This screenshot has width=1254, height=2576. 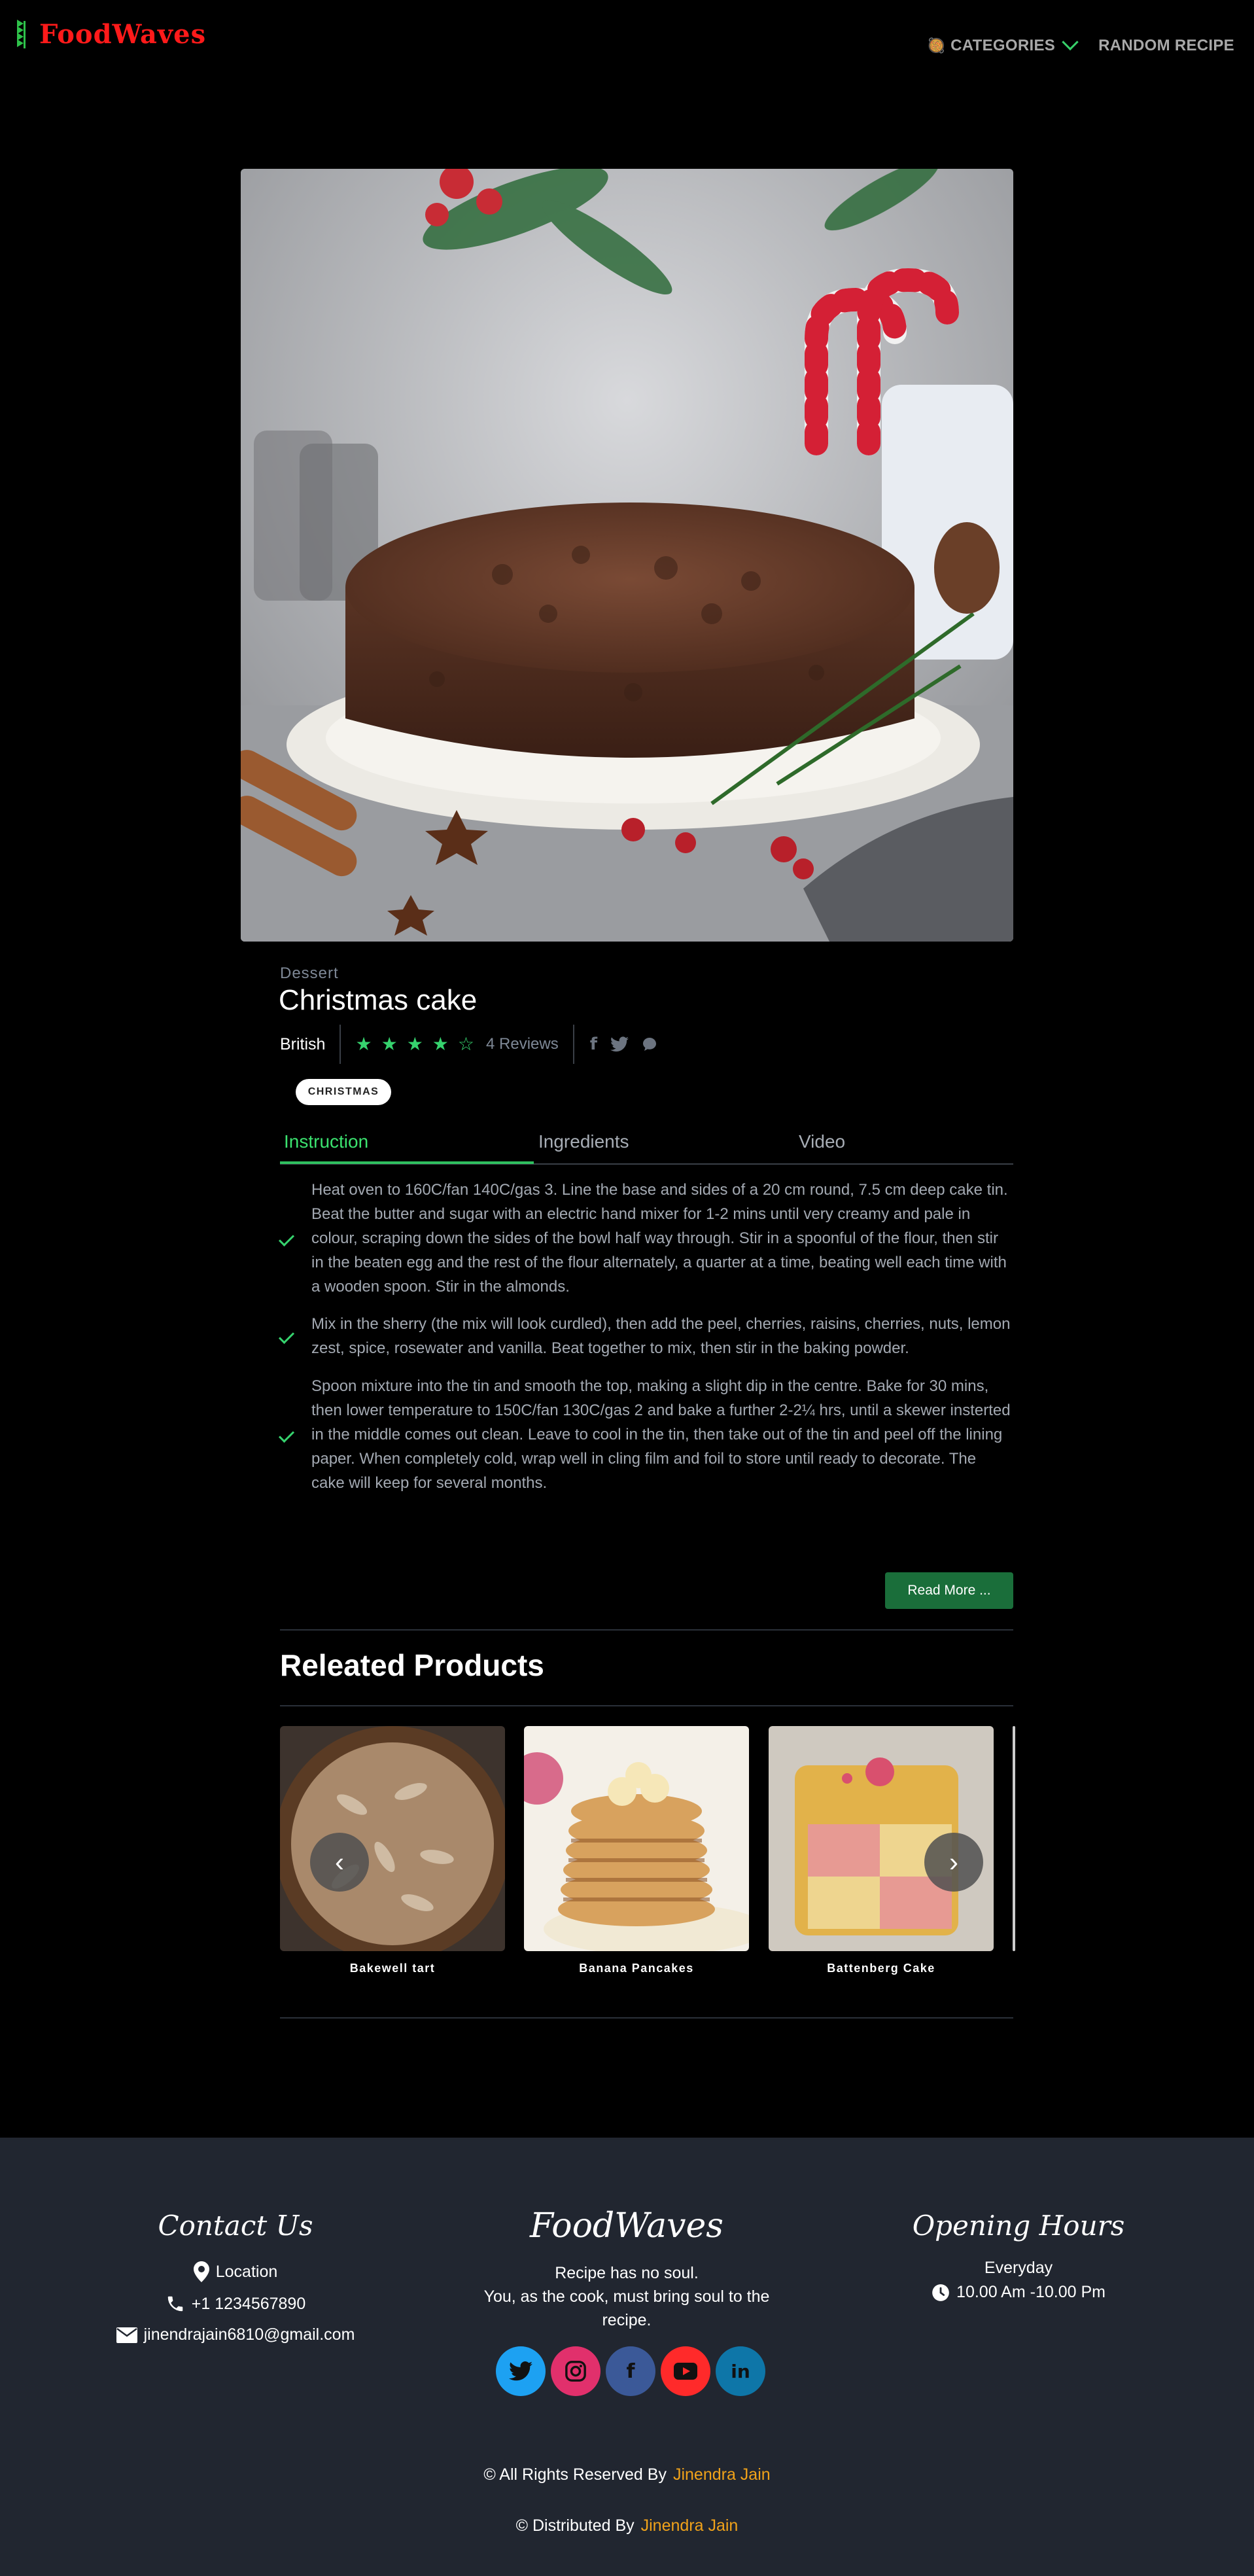 I want to click on logo: FoodWaves, so click(x=110, y=34).